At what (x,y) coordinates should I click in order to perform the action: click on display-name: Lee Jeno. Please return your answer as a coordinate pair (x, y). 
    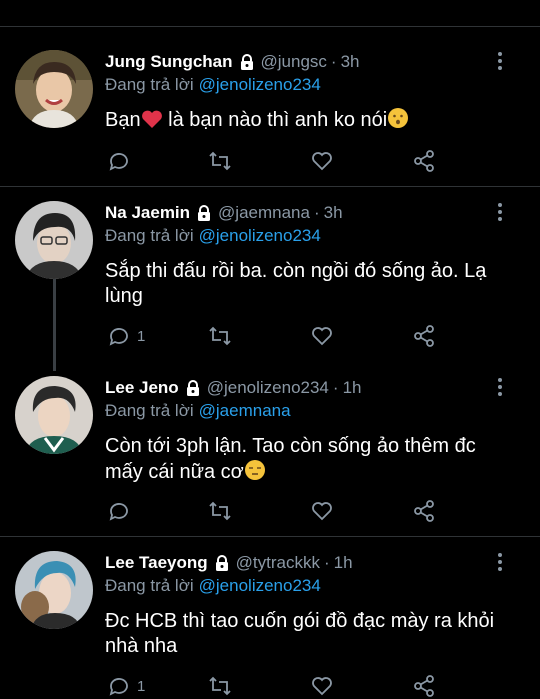
    Looking at the image, I should click on (142, 388).